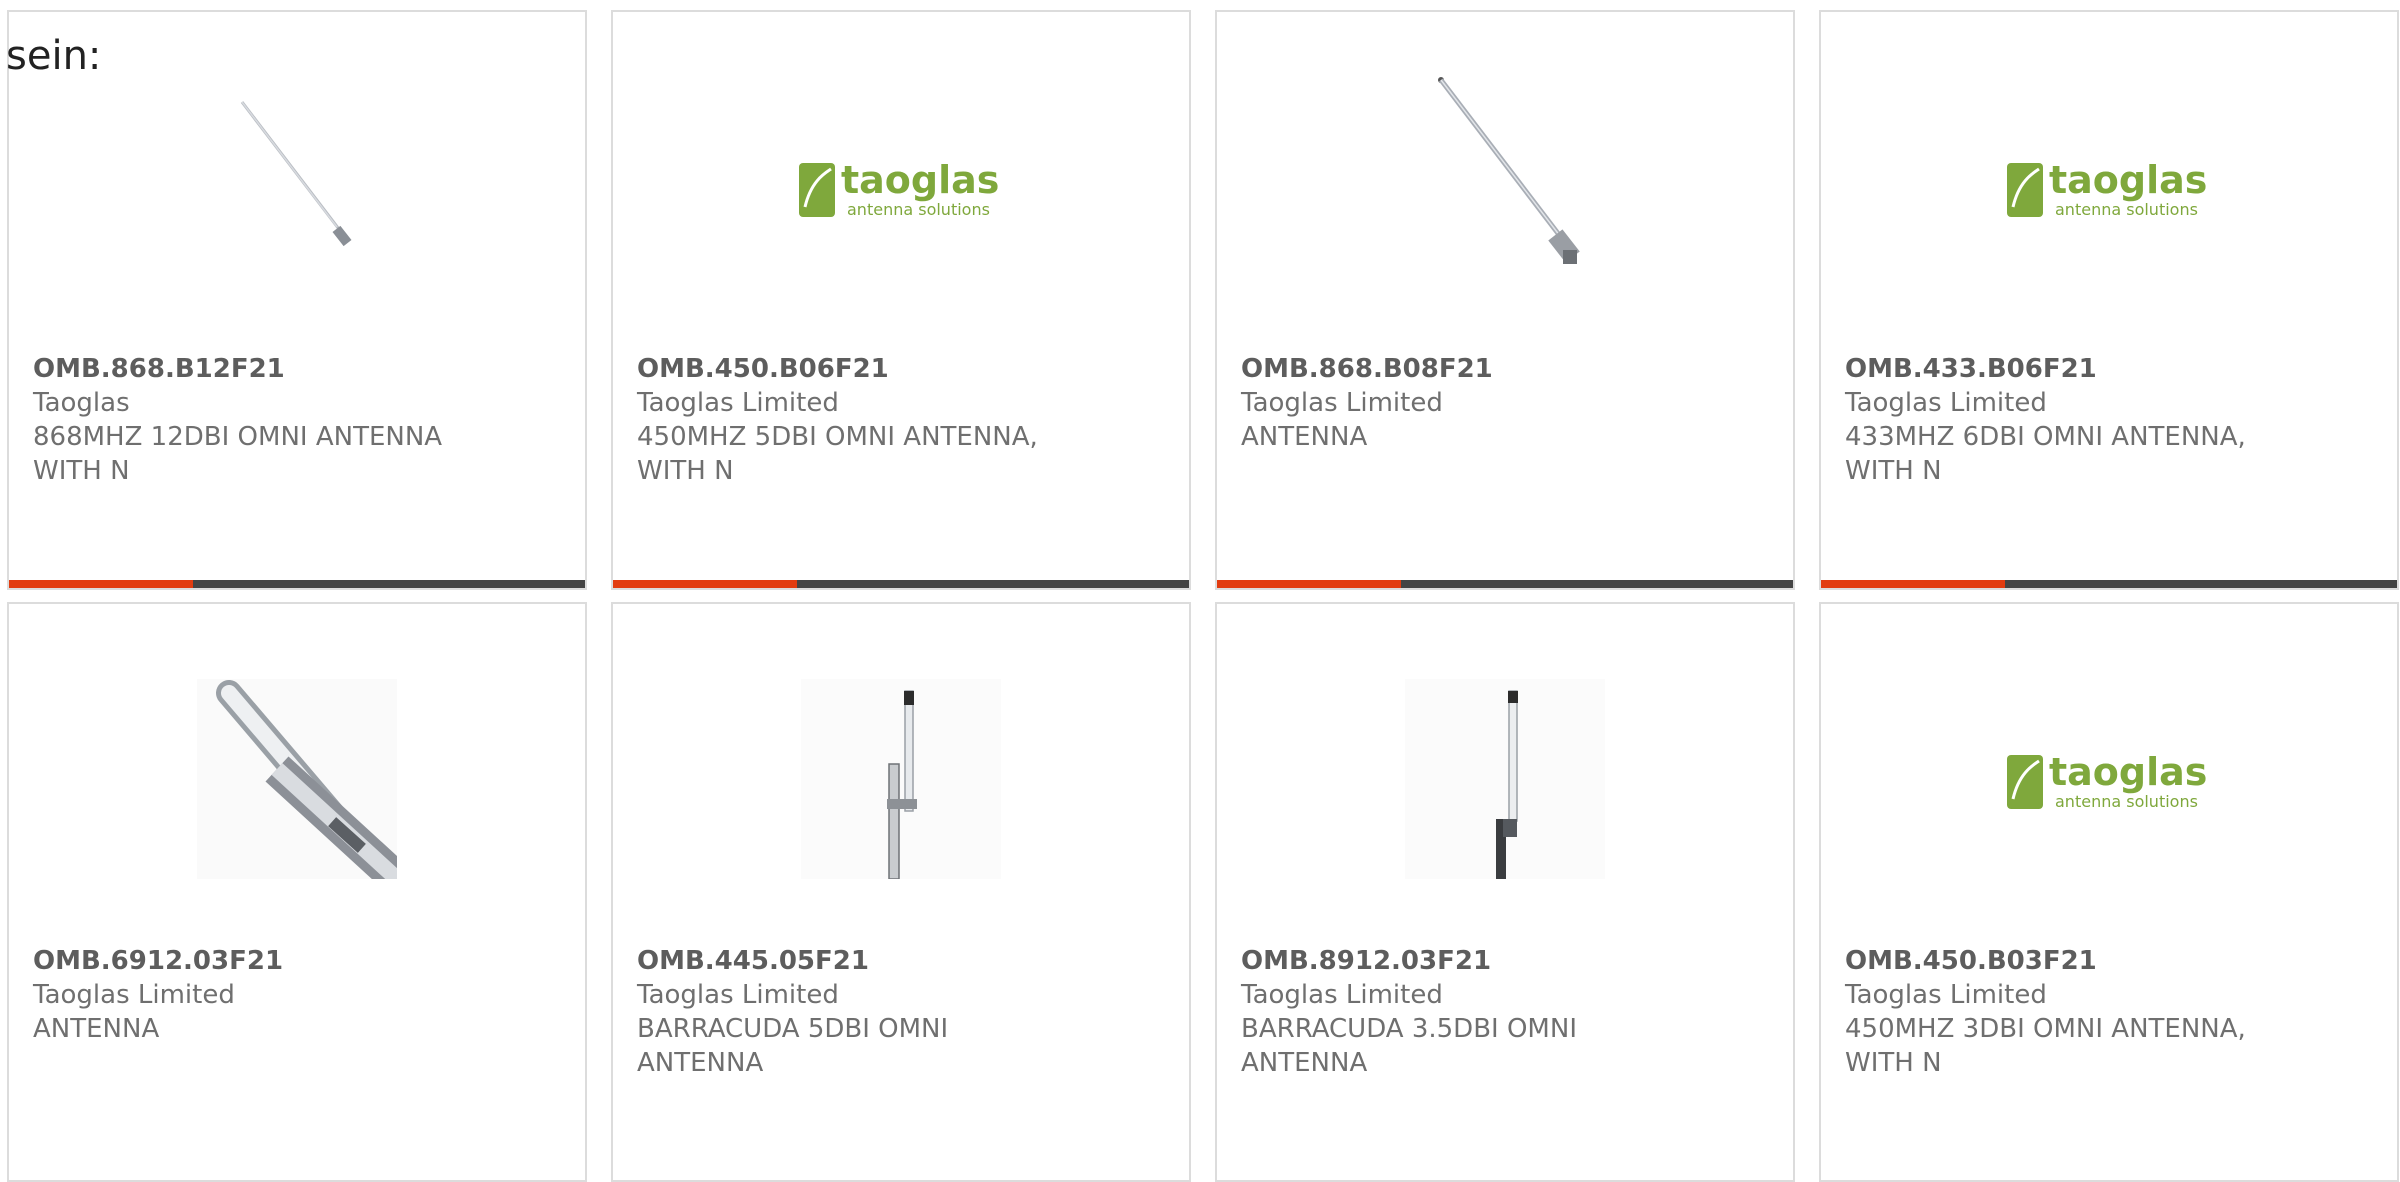 The image size is (2400, 1182). Describe the element at coordinates (2109, 369) in the screenshot. I see `part-number: OMB.433.B06F21` at that location.